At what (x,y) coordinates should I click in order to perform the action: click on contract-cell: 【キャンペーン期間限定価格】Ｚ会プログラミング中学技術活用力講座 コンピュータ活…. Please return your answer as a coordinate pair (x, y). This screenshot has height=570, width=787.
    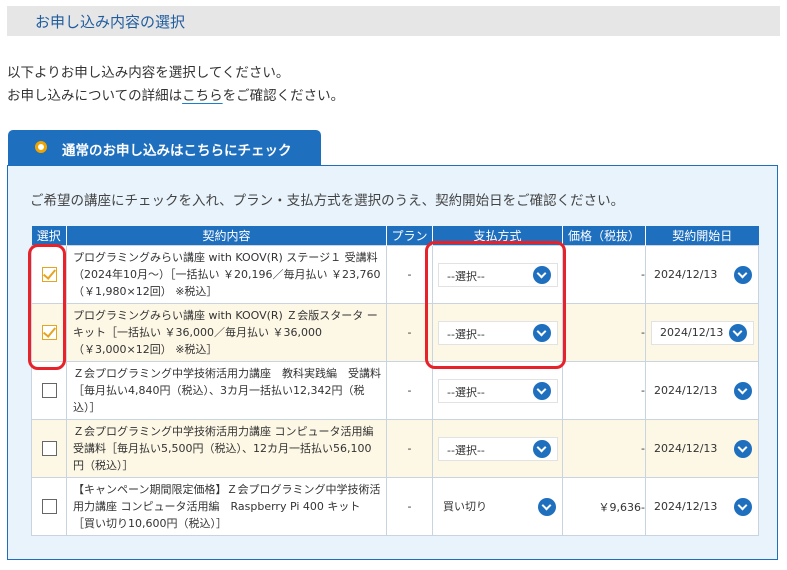
    Looking at the image, I should click on (226, 506).